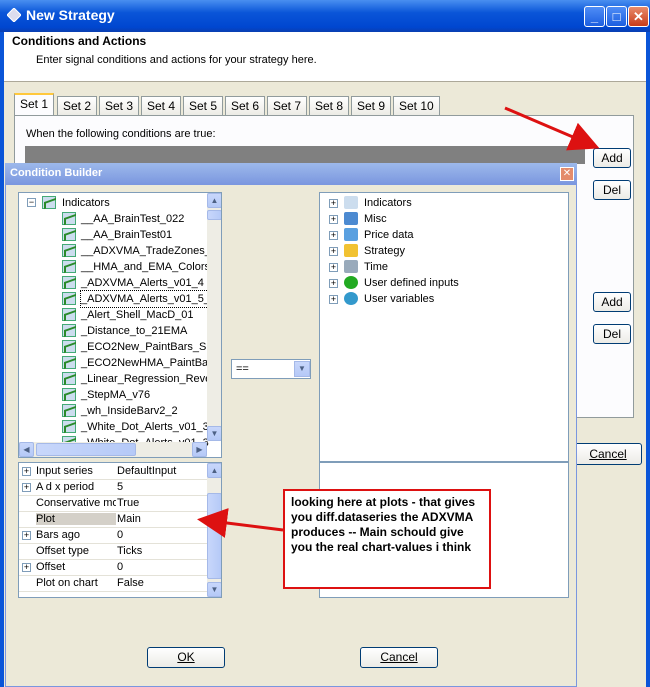  What do you see at coordinates (240, 523) in the screenshot?
I see `arrow-to-plot-row` at bounding box center [240, 523].